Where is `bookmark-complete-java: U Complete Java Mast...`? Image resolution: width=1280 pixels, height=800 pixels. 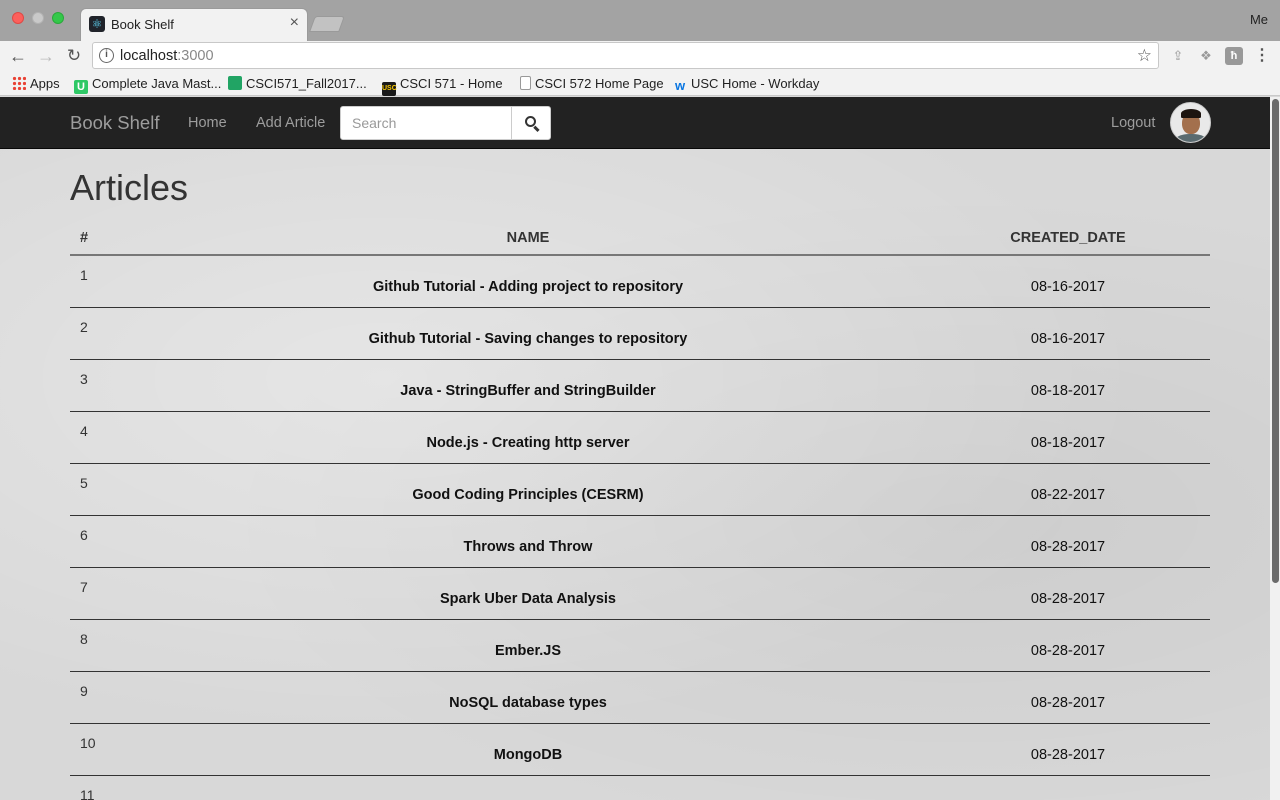 bookmark-complete-java: U Complete Java Mast... is located at coordinates (148, 84).